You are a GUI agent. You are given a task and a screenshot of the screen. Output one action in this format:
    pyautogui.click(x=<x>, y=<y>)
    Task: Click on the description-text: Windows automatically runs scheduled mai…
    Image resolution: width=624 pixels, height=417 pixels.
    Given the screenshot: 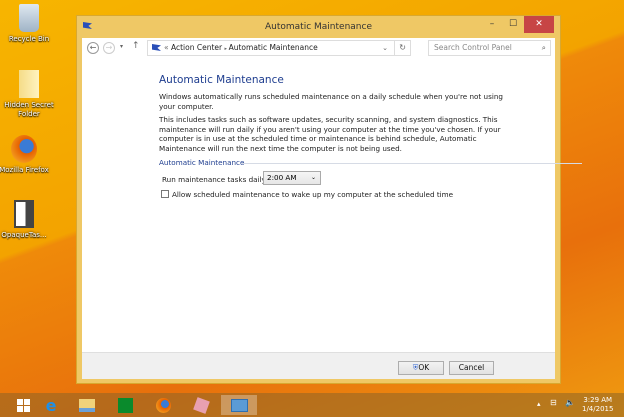 What is the action you would take?
    pyautogui.click(x=331, y=101)
    